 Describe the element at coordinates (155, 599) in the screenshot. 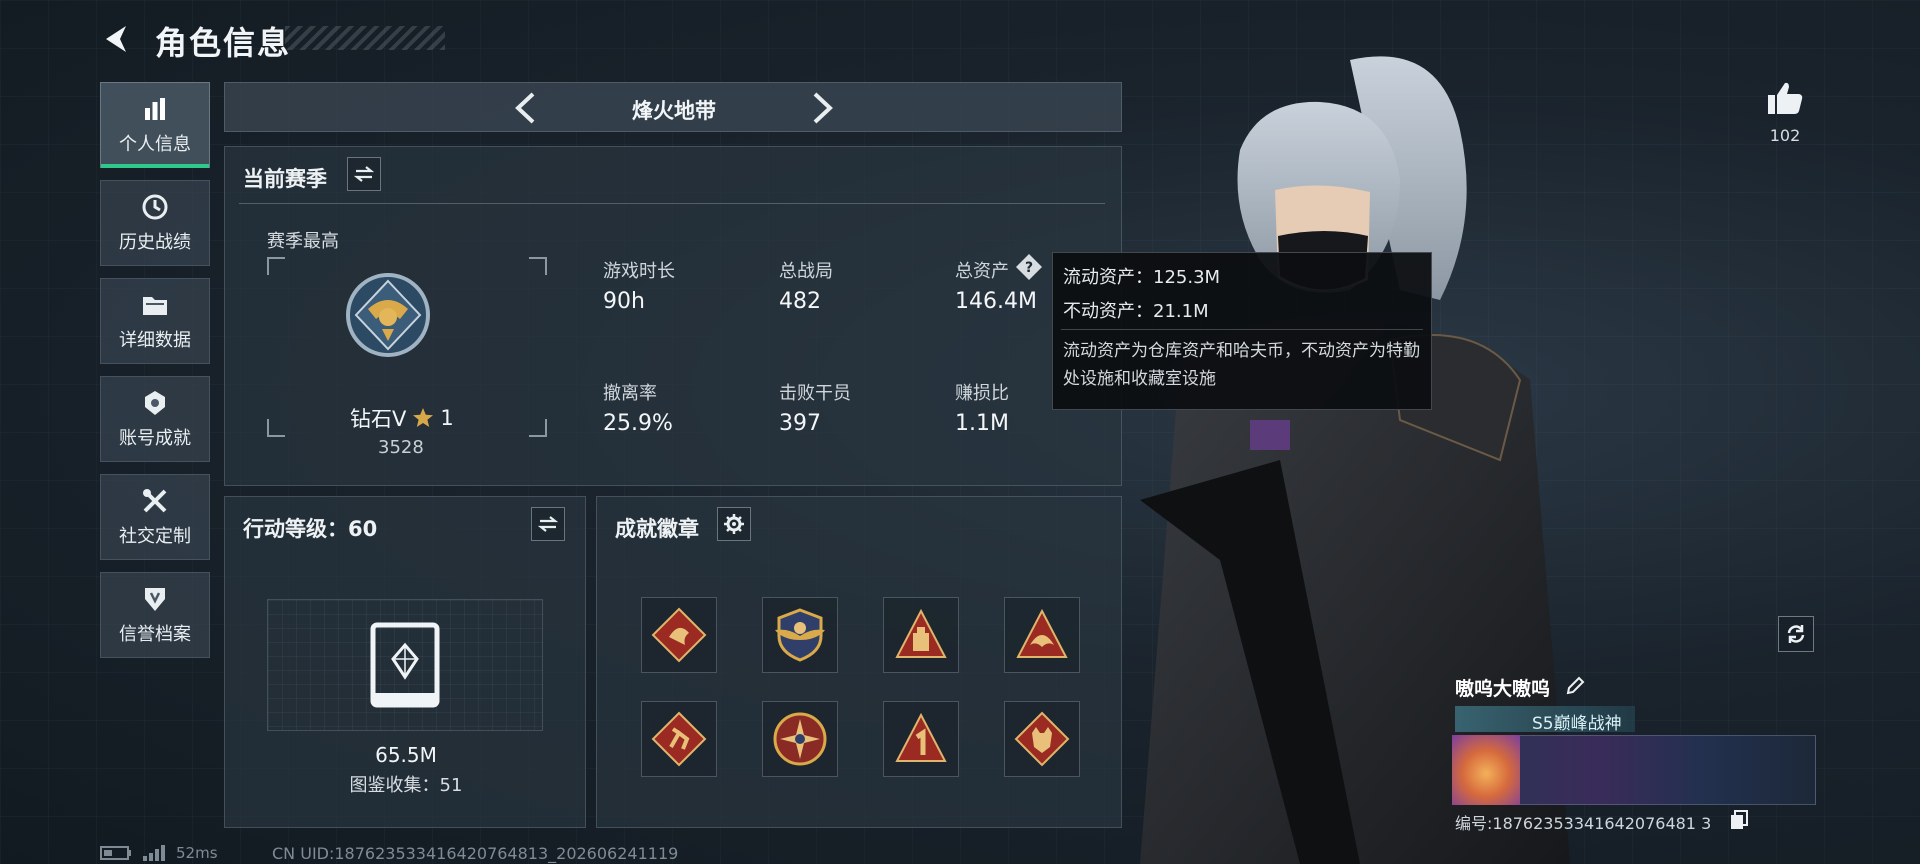

I see `shield-icon` at that location.